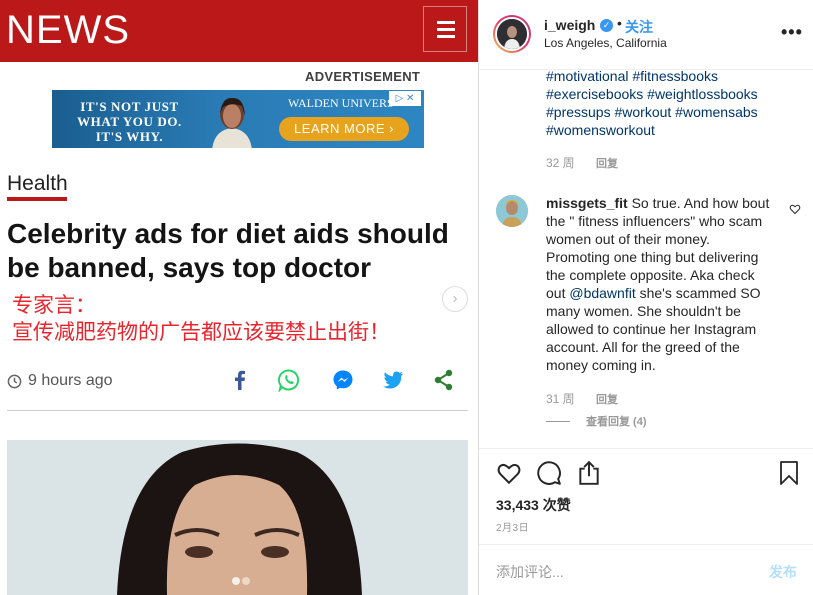 The image size is (813, 595). What do you see at coordinates (201, 332) in the screenshot?
I see `cn-caption-line-2: 宣传减肥药物的广告都应该要禁止出街！` at bounding box center [201, 332].